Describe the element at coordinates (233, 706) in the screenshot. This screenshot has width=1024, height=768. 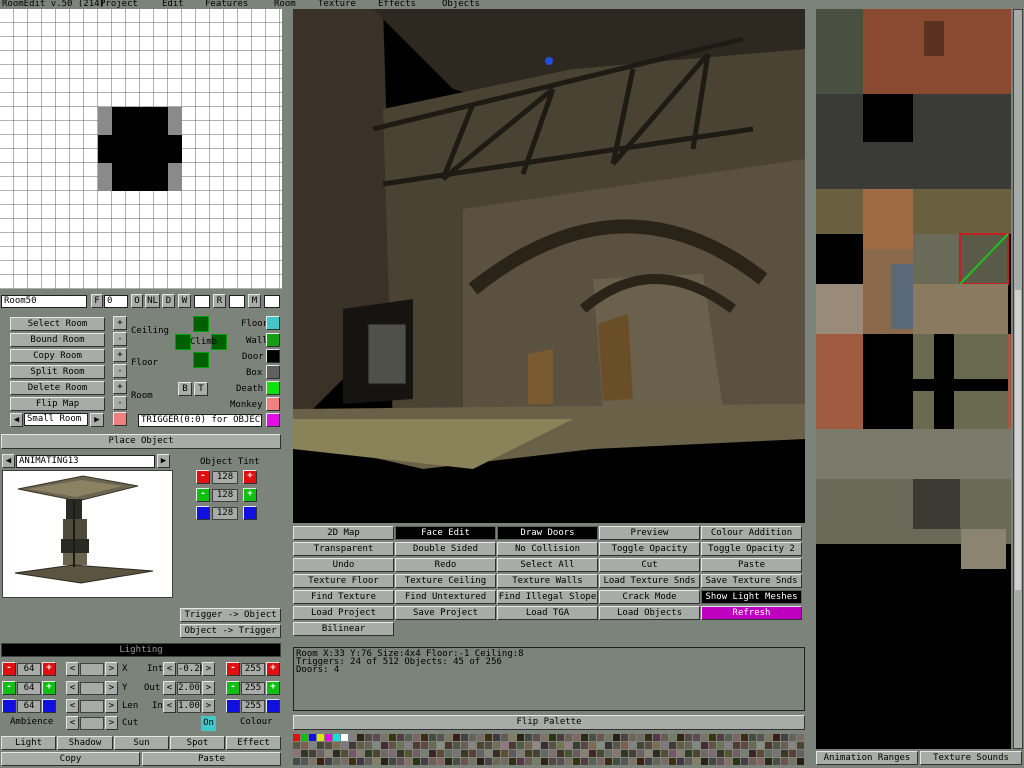
I see `colour-blue-minus` at that location.